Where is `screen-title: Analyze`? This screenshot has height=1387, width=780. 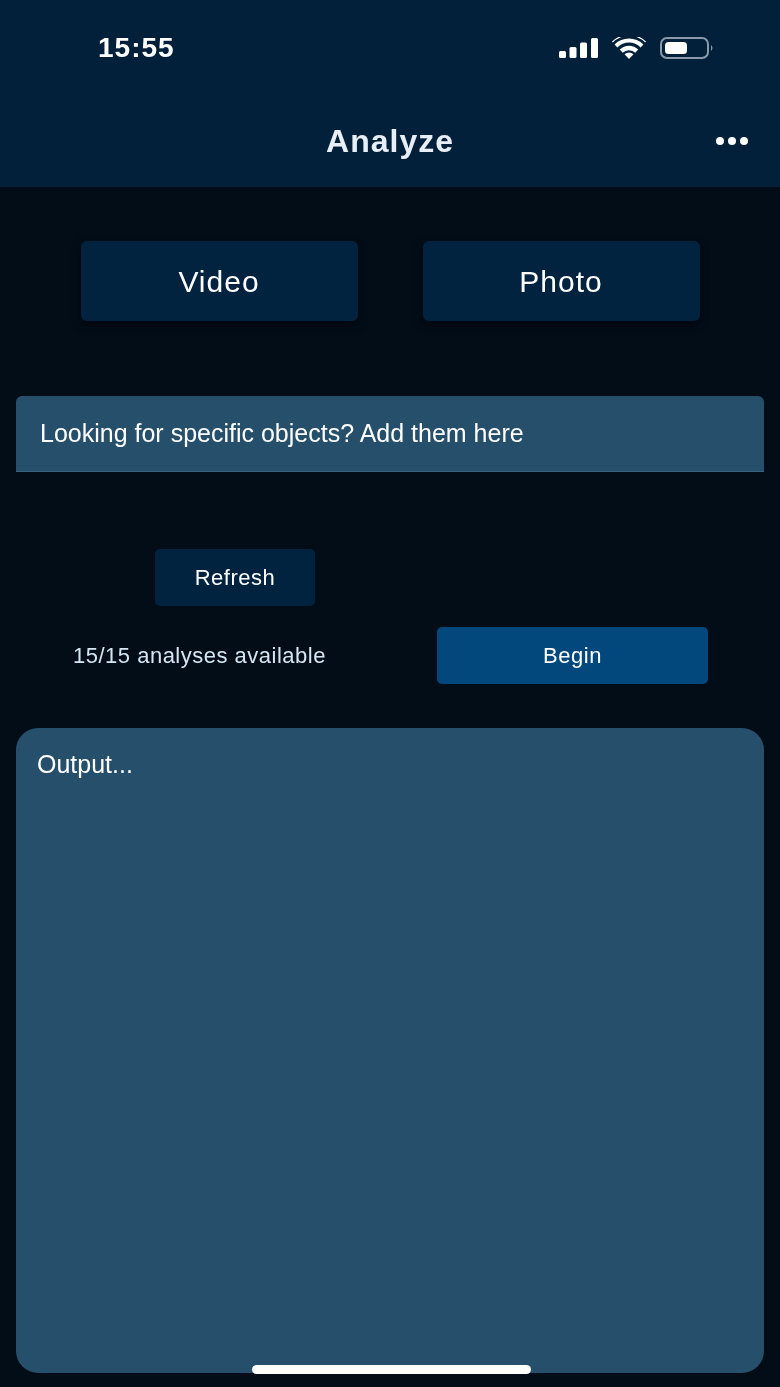
screen-title: Analyze is located at coordinates (390, 141).